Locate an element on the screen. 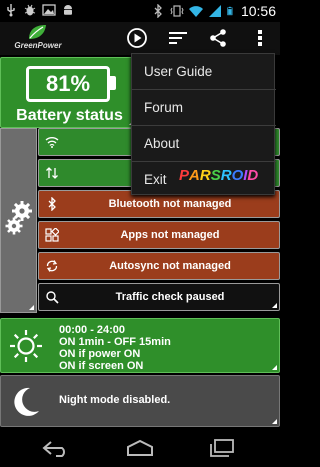  recents-icon is located at coordinates (222, 448).